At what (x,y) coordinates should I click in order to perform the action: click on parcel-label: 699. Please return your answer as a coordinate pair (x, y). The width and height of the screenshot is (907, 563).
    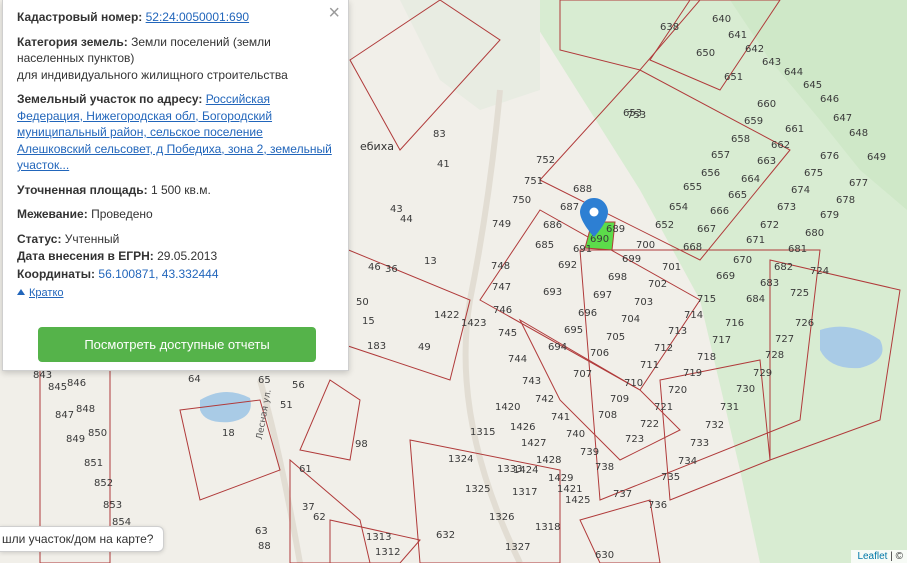
    Looking at the image, I should click on (631, 259).